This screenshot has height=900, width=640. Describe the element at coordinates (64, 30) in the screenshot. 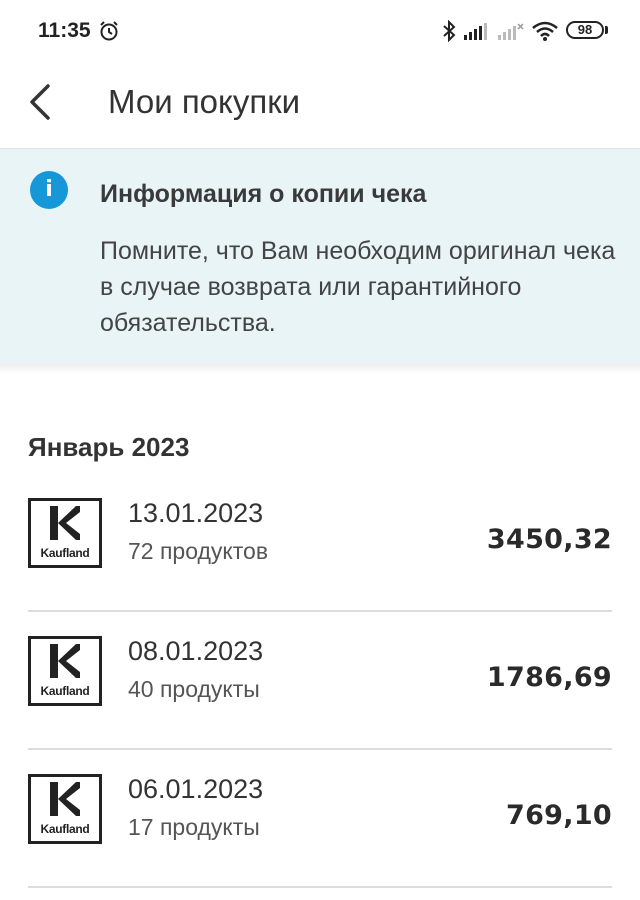

I see `status-time: 11:35` at that location.